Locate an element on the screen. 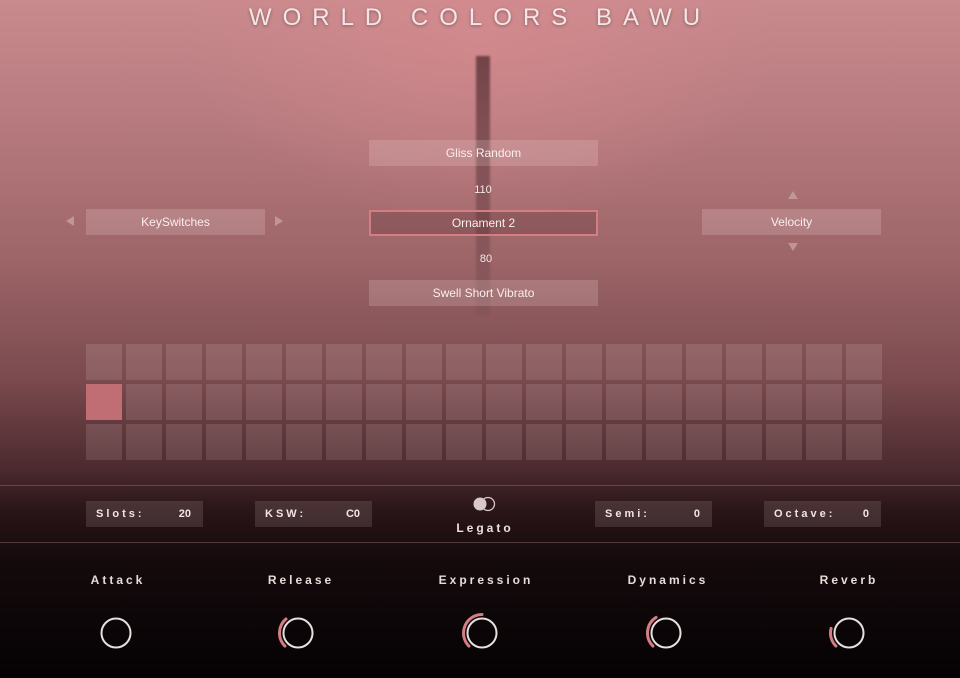 The width and height of the screenshot is (960, 678). articulation-bottom-value: 80 is located at coordinates (486, 259).